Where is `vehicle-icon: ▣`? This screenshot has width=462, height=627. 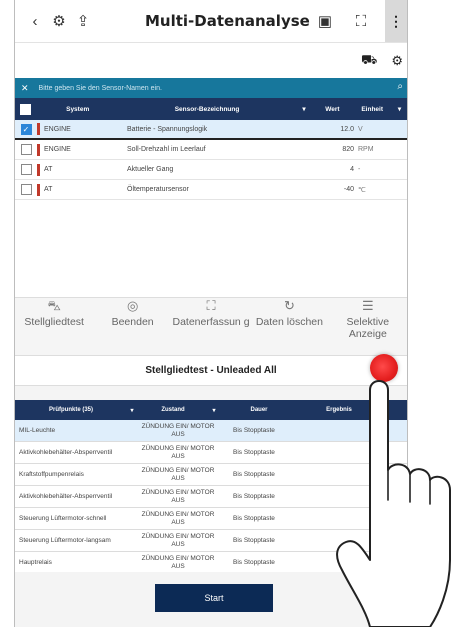 vehicle-icon: ▣ is located at coordinates (325, 21).